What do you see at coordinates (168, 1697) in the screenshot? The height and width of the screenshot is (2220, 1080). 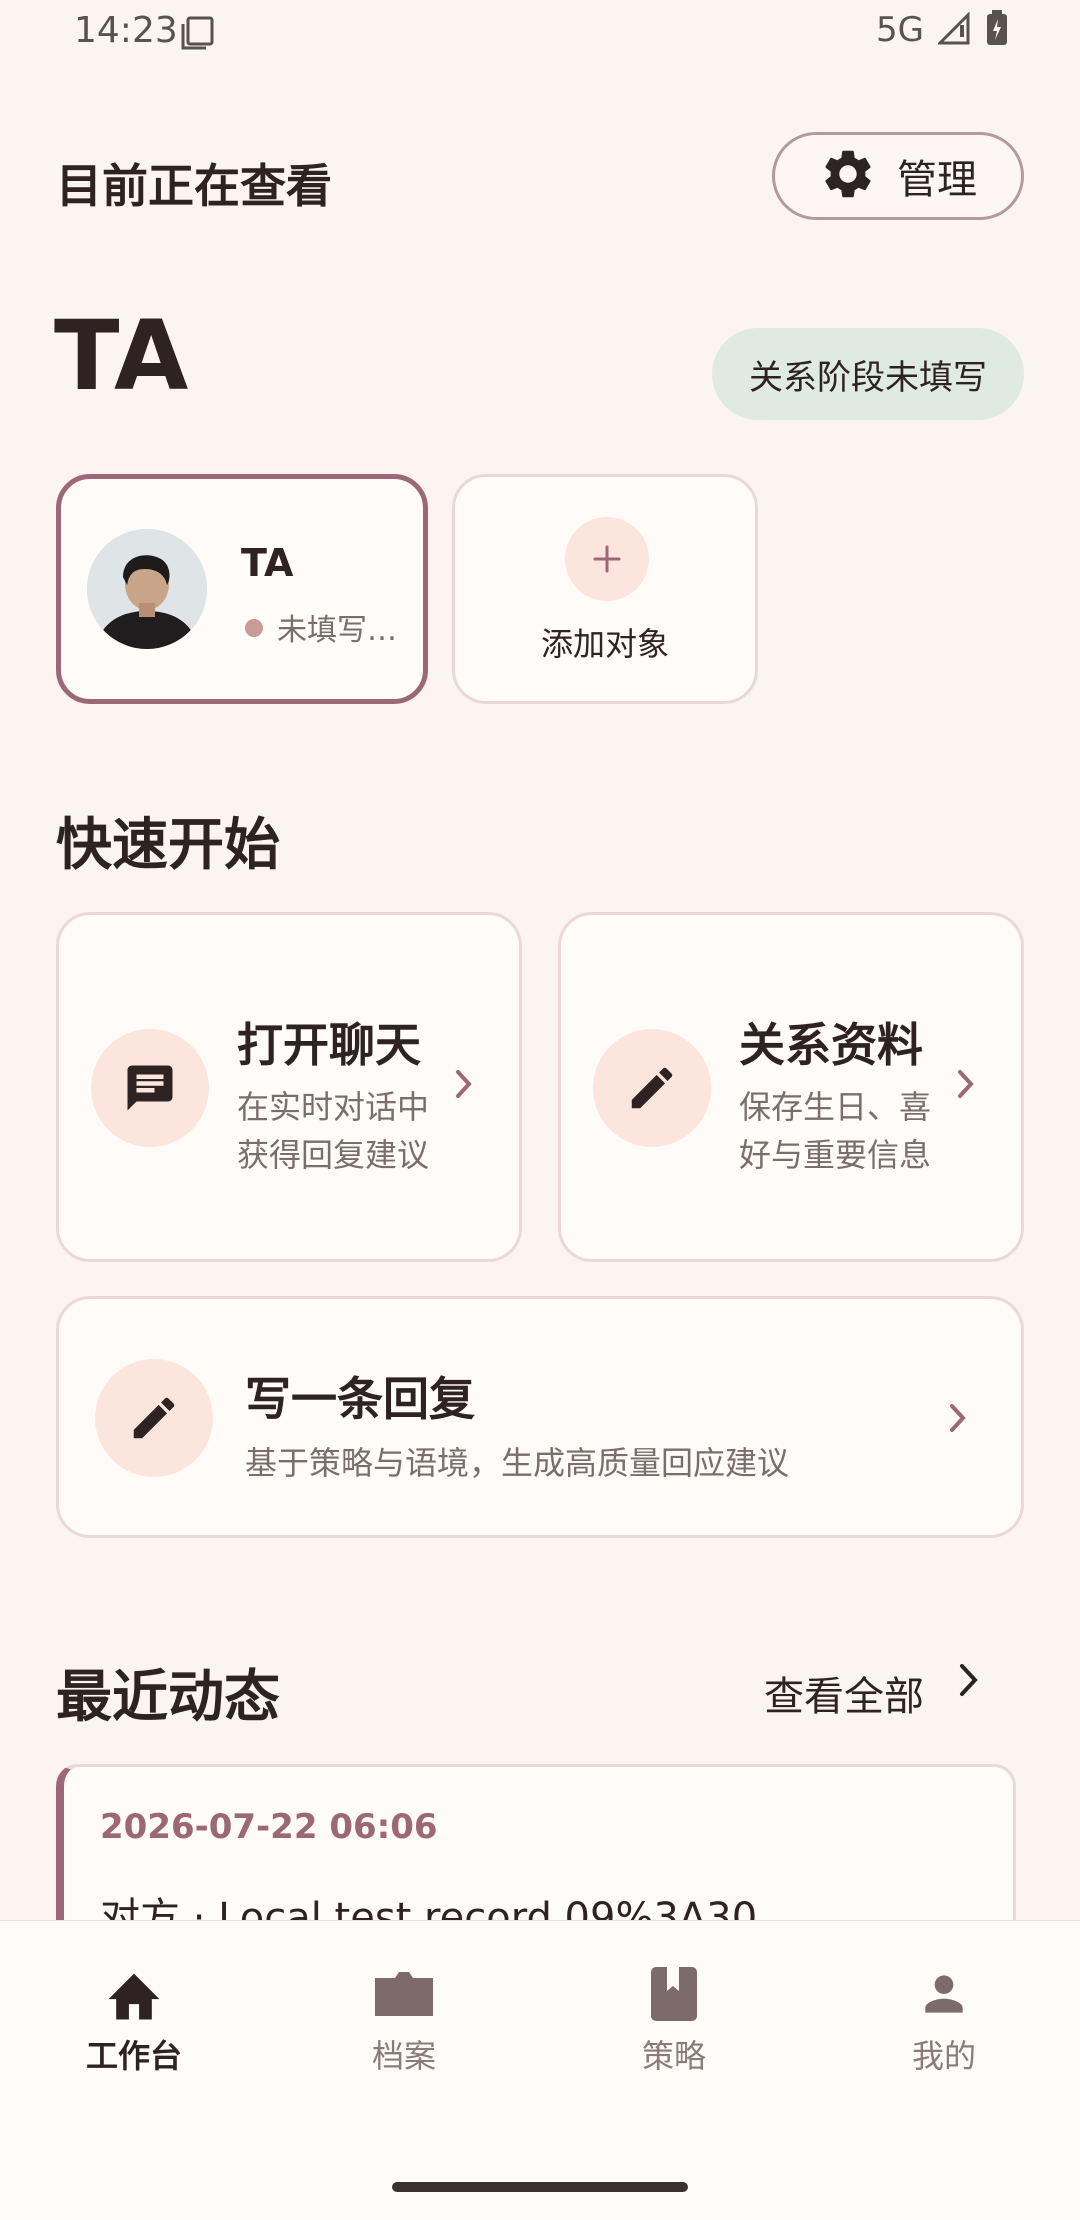 I see `recent-activity-title: 最近动态` at bounding box center [168, 1697].